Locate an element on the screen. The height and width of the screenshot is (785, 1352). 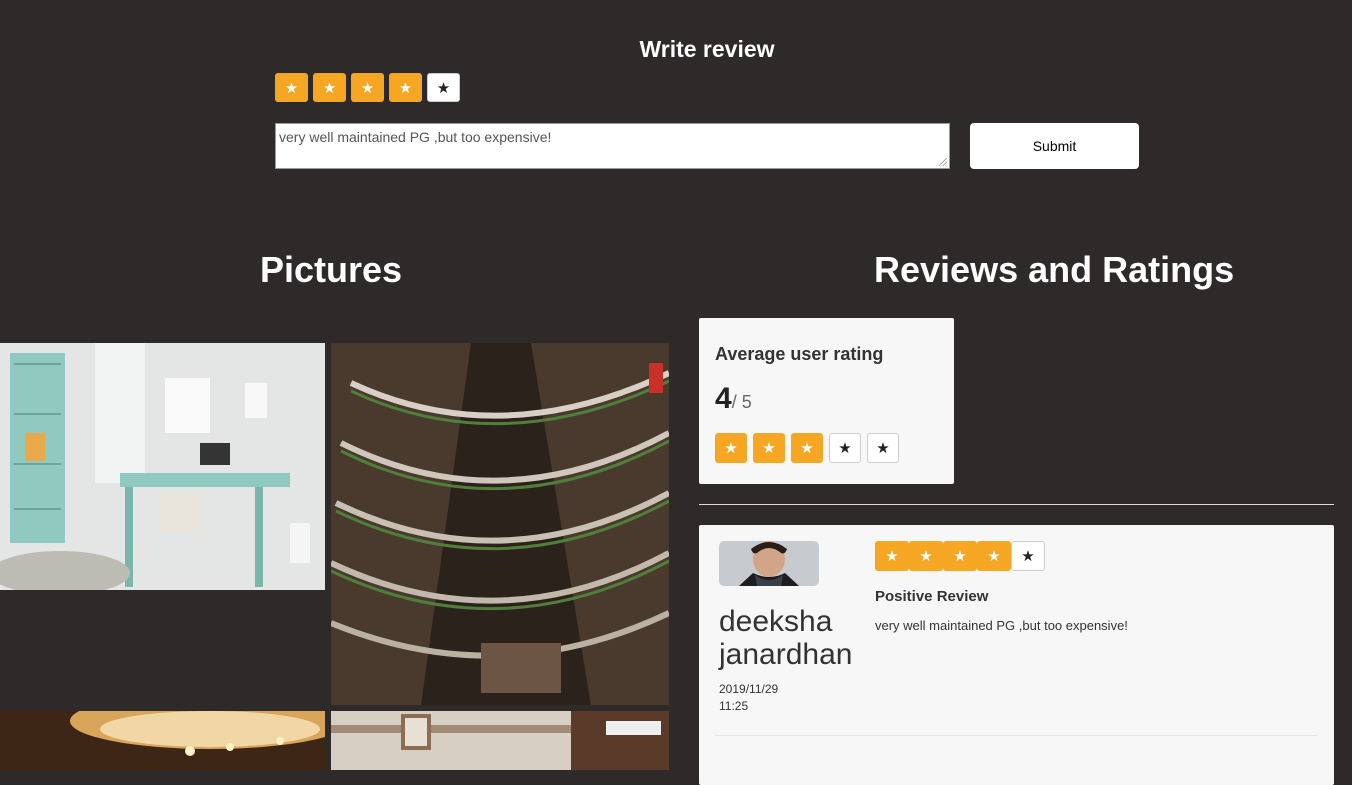
average-rating-value: 4/ 5 is located at coordinates (733, 399).